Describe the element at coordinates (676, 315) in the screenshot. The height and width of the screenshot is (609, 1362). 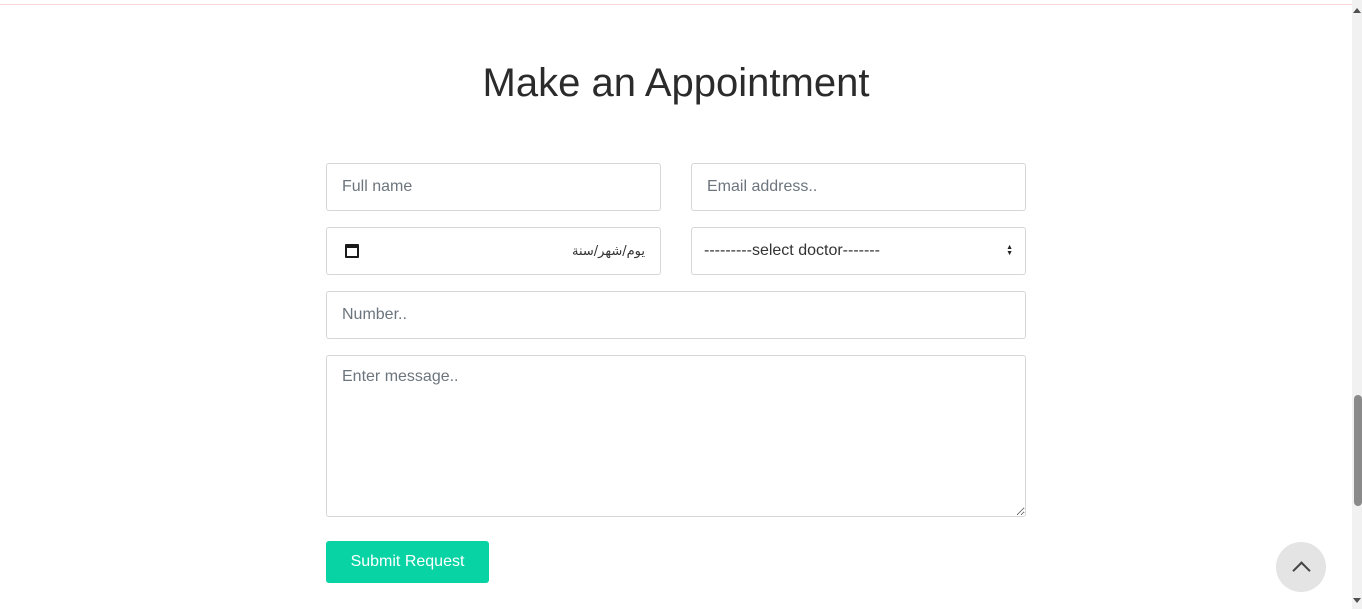
I see `number-input` at that location.